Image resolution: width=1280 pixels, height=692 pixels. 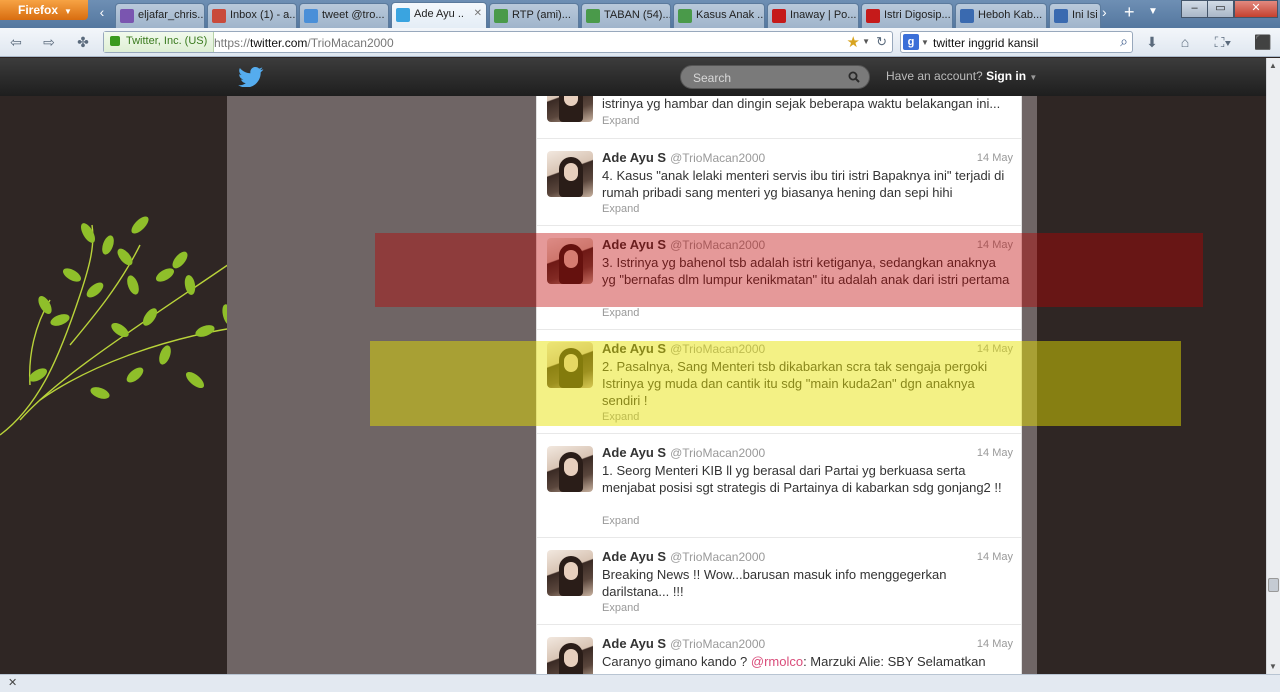 I want to click on firefox-menu-button: Firefox ▼, so click(x=44, y=10).